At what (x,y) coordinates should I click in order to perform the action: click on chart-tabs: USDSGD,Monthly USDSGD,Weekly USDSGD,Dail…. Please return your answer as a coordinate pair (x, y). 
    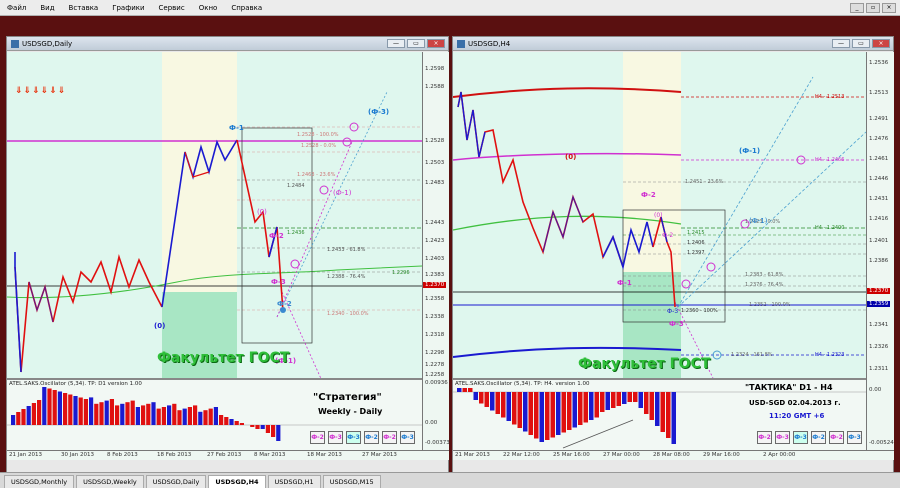
    Looking at the image, I should click on (450, 480).